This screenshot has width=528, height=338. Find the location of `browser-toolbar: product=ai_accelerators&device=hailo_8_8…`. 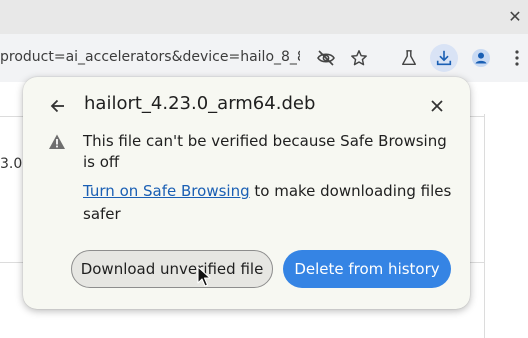

browser-toolbar: product=ai_accelerators&device=hailo_8_8… is located at coordinates (264, 58).